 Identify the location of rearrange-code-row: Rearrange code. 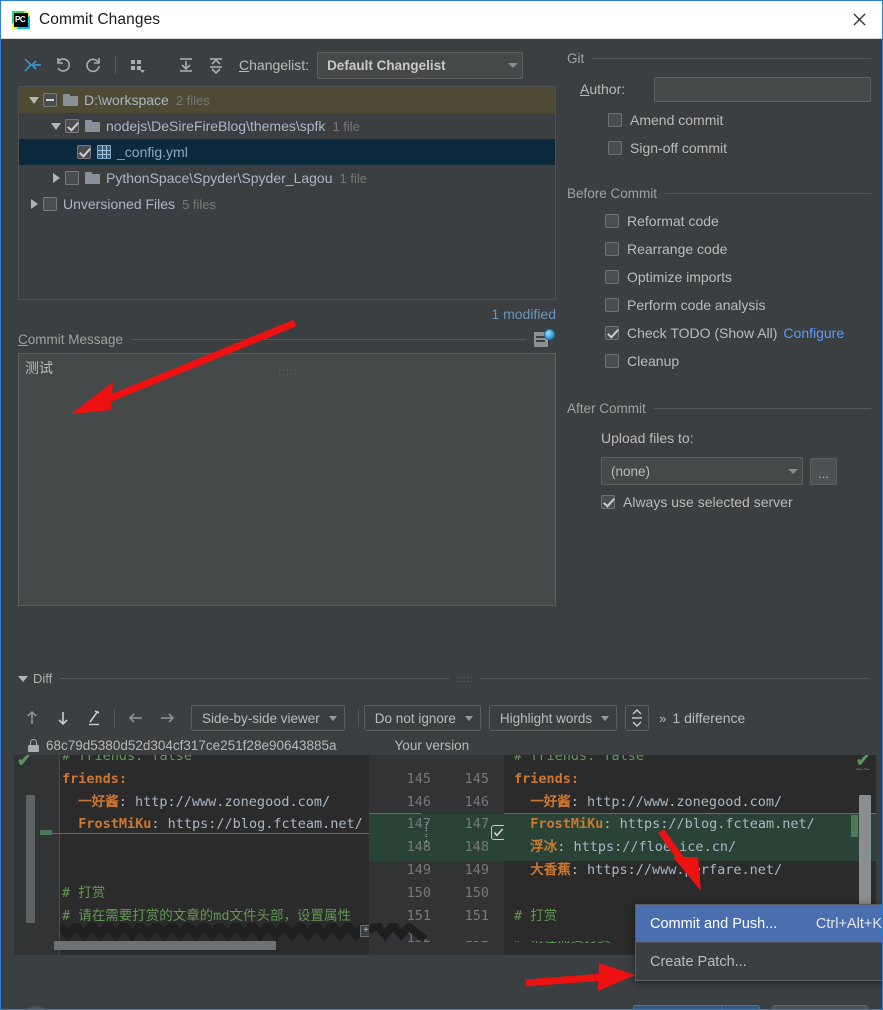
(719, 249).